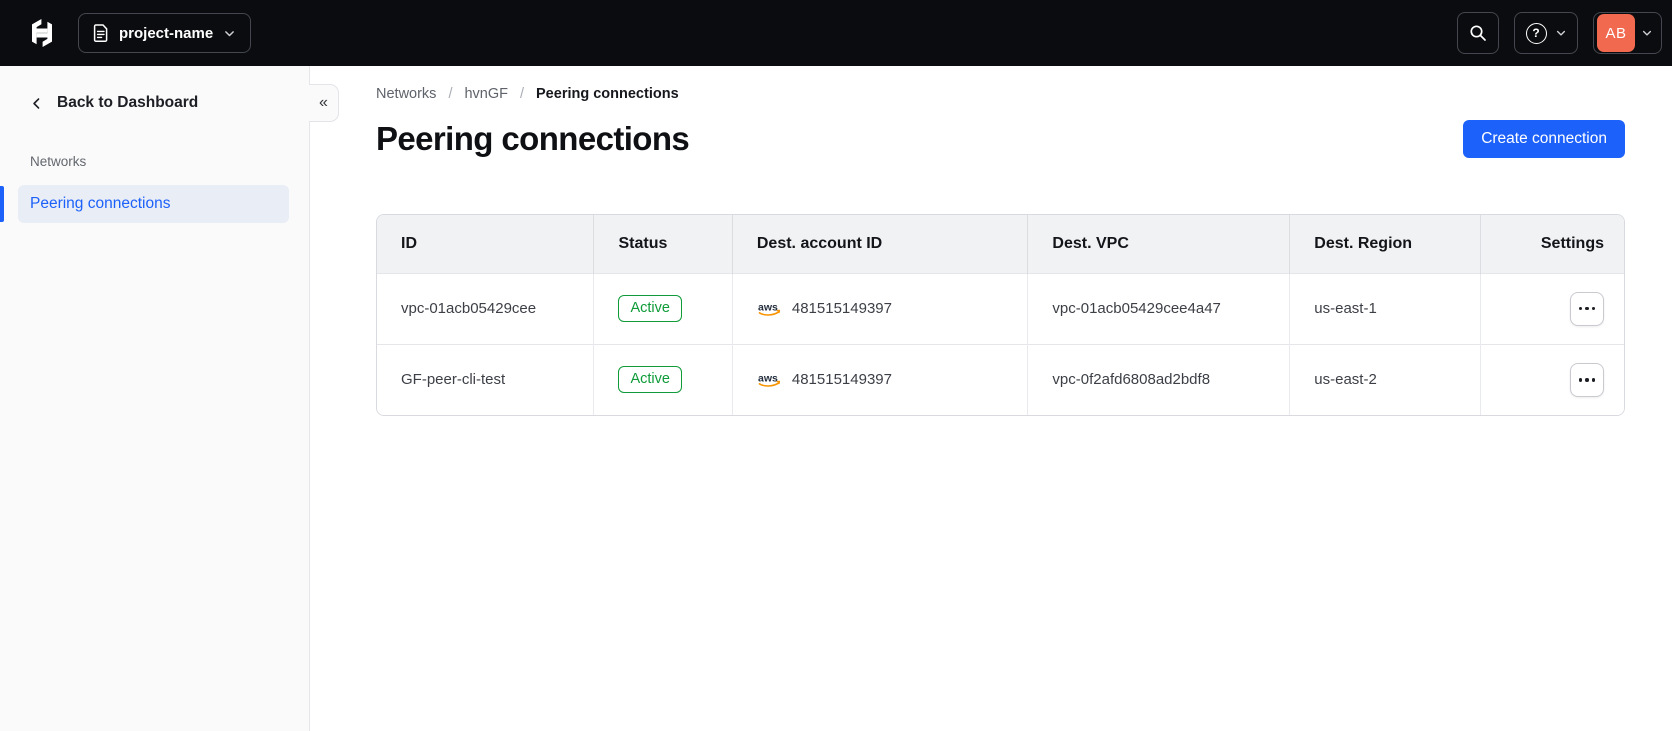 The image size is (1672, 731). What do you see at coordinates (1000, 139) in the screenshot?
I see `title-row: Peering connections Create connection` at bounding box center [1000, 139].